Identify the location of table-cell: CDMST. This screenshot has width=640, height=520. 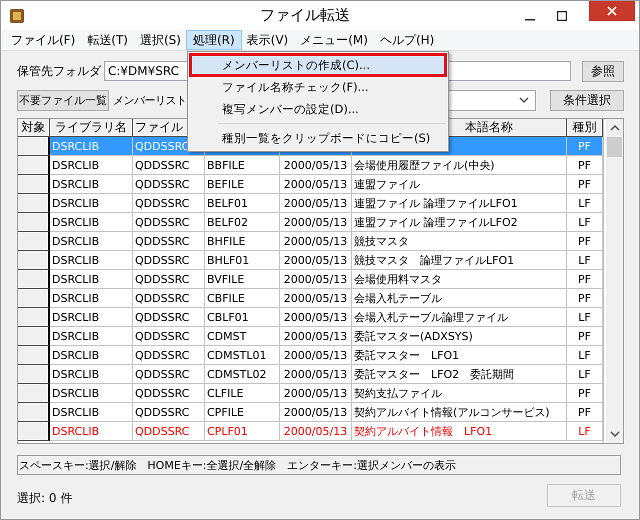
(226, 336).